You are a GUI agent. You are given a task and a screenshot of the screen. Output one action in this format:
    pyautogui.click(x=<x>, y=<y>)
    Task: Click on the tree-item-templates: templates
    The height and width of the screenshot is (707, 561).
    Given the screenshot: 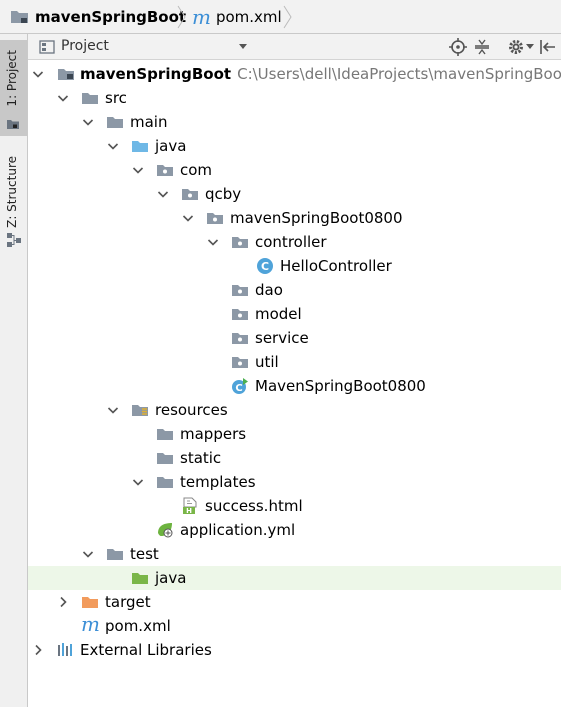 What is the action you would take?
    pyautogui.click(x=294, y=482)
    